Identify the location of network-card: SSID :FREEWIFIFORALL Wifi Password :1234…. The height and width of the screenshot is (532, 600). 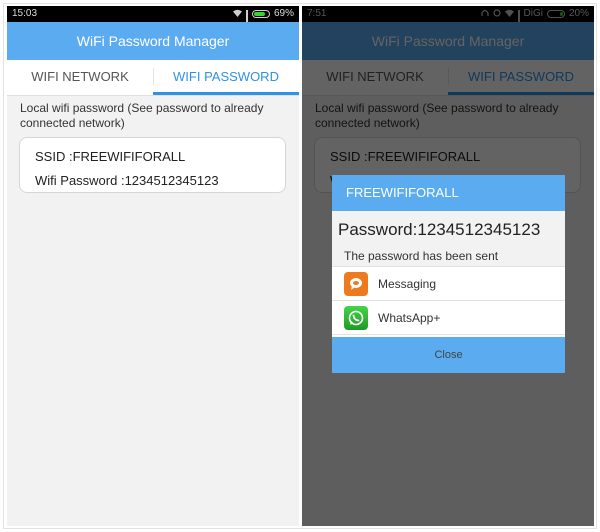
(152, 165).